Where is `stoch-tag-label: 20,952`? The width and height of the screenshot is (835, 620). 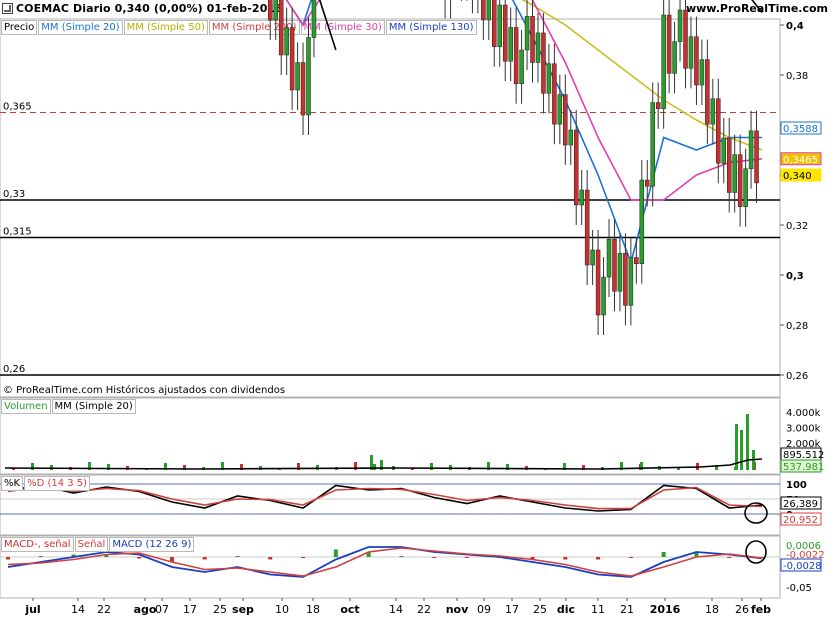 stoch-tag-label: 20,952 is located at coordinates (800, 520).